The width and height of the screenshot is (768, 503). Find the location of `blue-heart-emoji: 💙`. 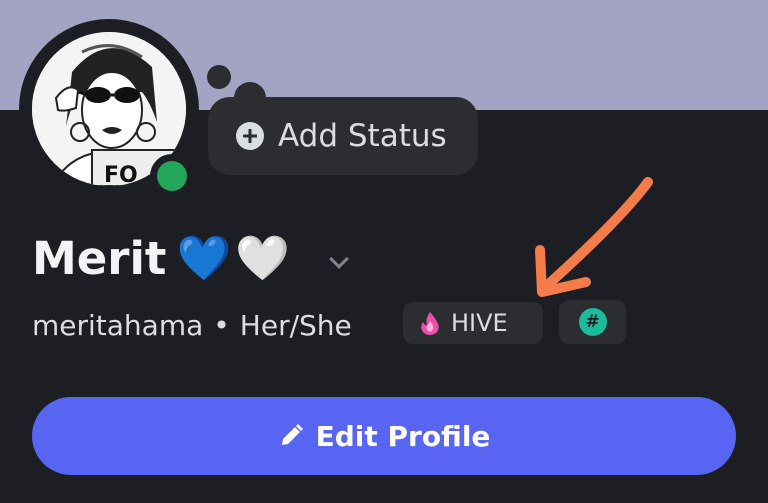

blue-heart-emoji: 💙 is located at coordinates (204, 258).